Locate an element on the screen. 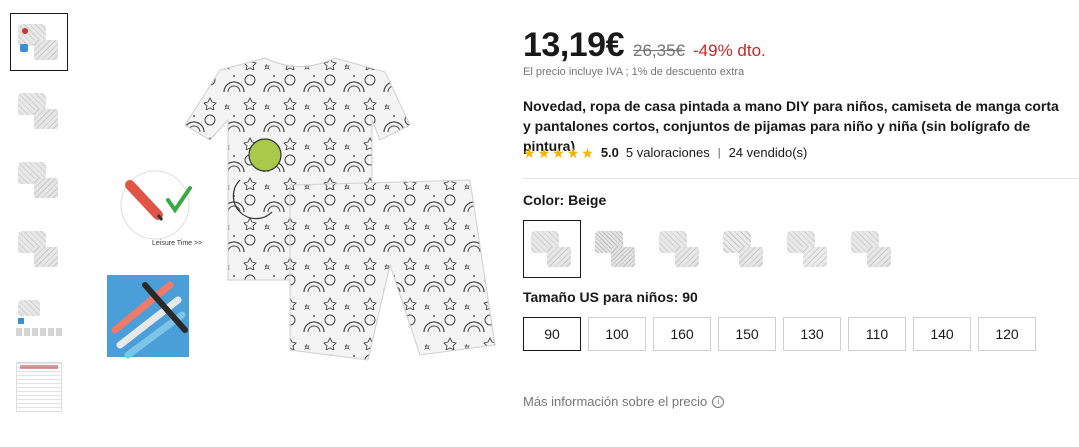  size-option: 100 is located at coordinates (617, 334).